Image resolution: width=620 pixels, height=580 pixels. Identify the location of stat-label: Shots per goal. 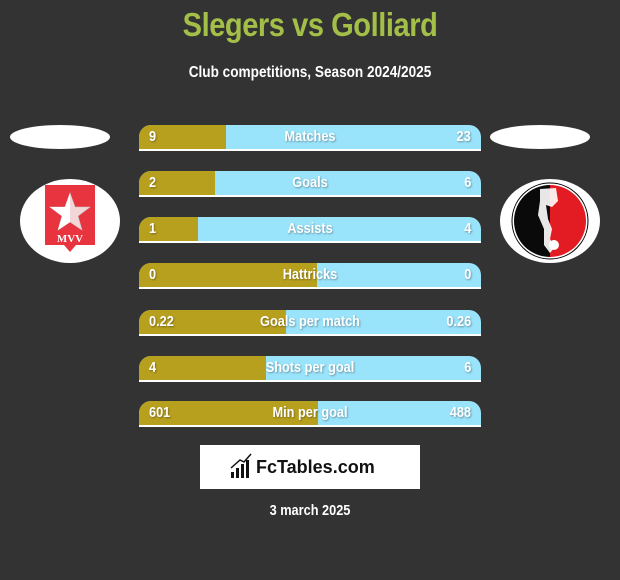
(310, 367).